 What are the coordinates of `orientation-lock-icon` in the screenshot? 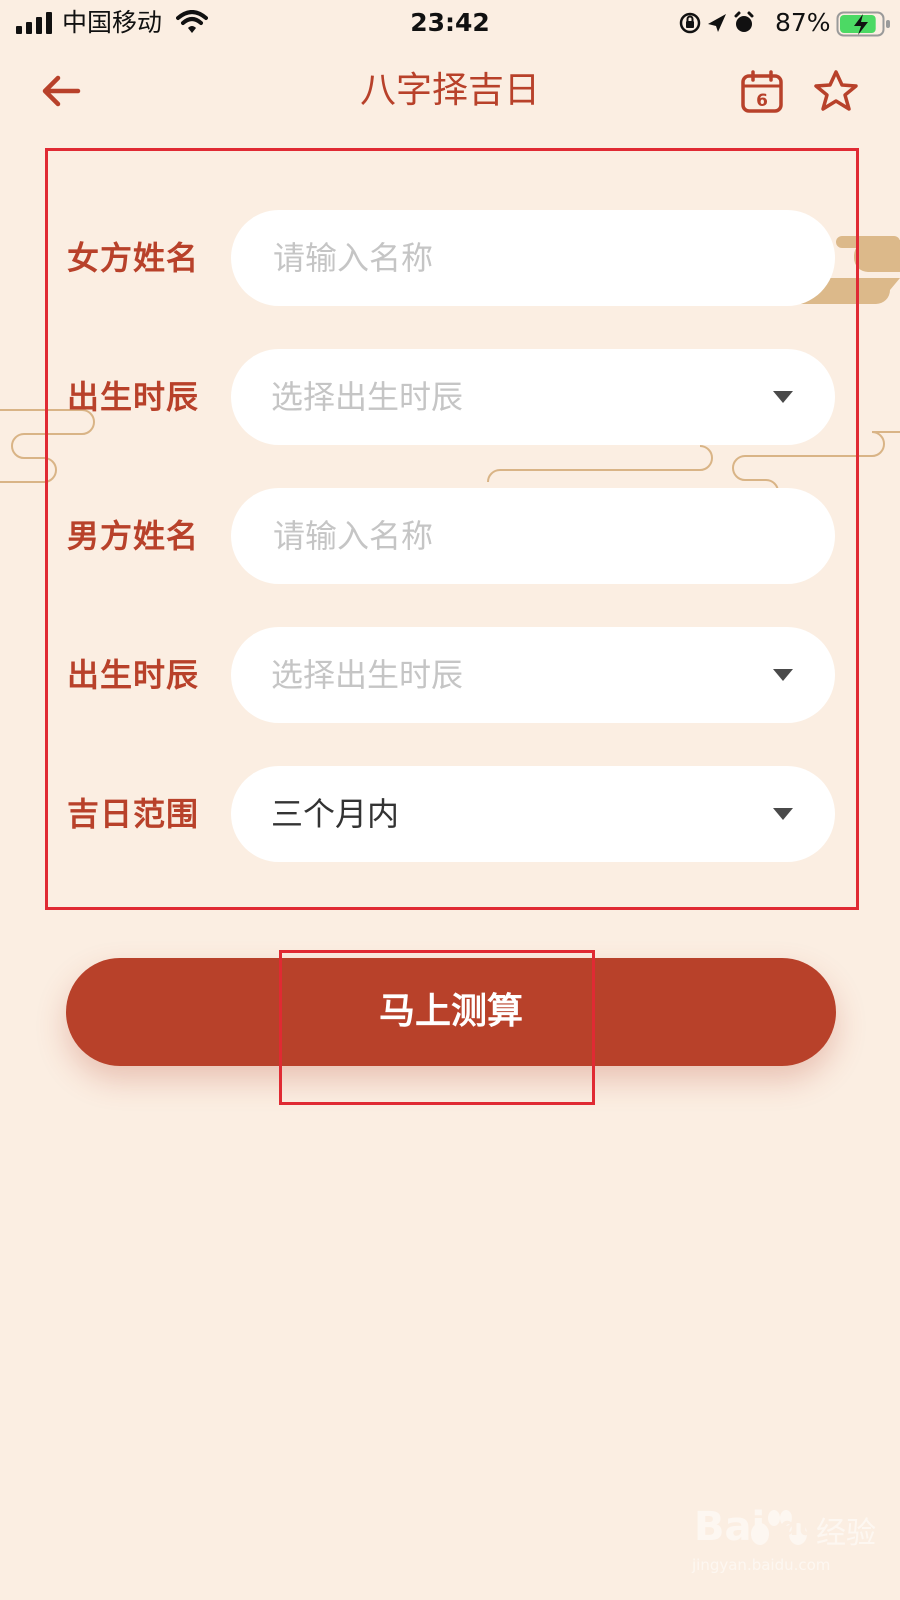 It's located at (690, 23).